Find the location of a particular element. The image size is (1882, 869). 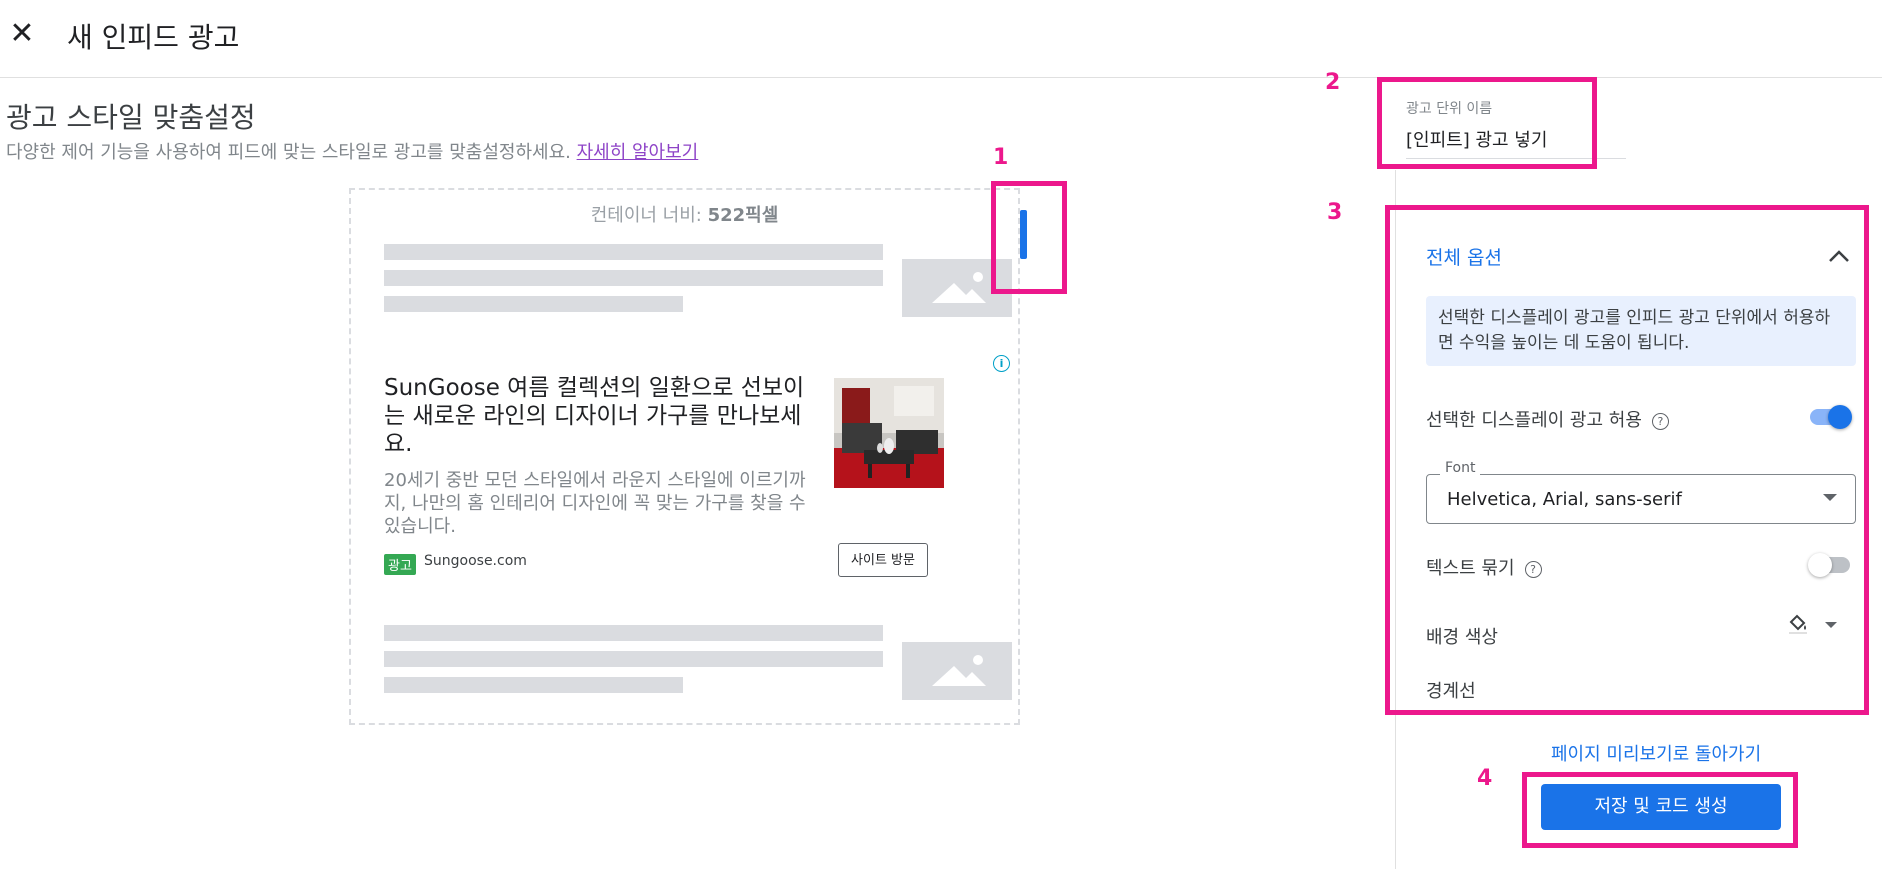

section-title: 광고 스타일 맞춤설정 is located at coordinates (131, 117).